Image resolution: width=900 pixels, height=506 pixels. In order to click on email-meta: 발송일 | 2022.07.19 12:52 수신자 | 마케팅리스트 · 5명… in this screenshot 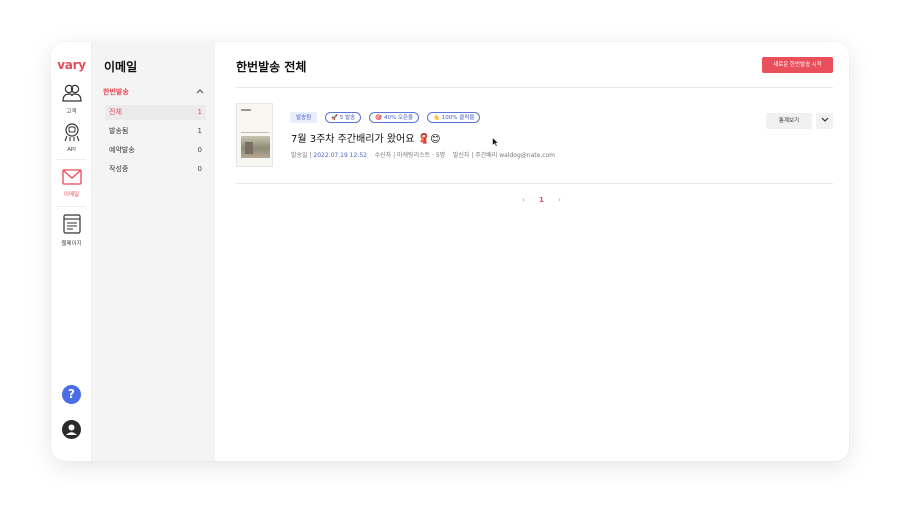, I will do `click(423, 155)`.